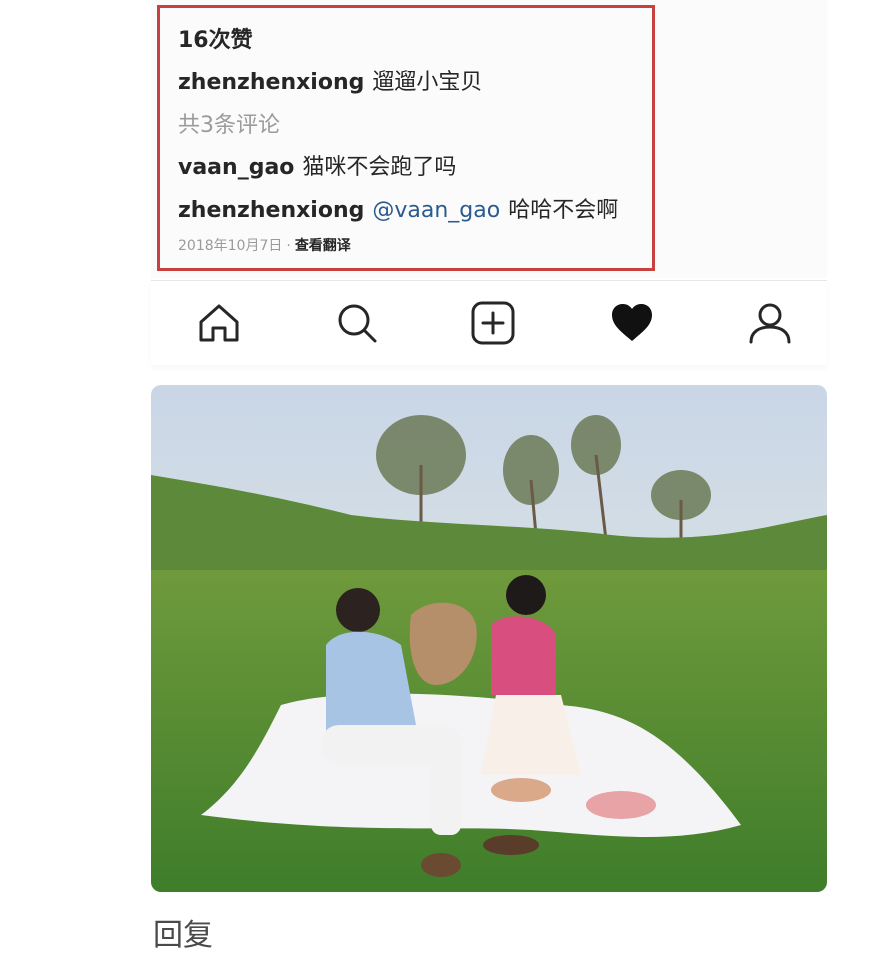  Describe the element at coordinates (323, 246) in the screenshot. I see `see-translation-link: 查看翻译` at that location.